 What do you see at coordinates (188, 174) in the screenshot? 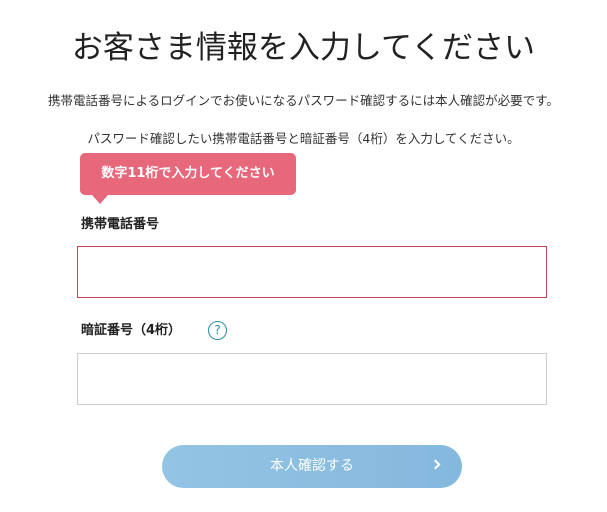
I see `validation-tooltip: 数字11桁で入力してください` at bounding box center [188, 174].